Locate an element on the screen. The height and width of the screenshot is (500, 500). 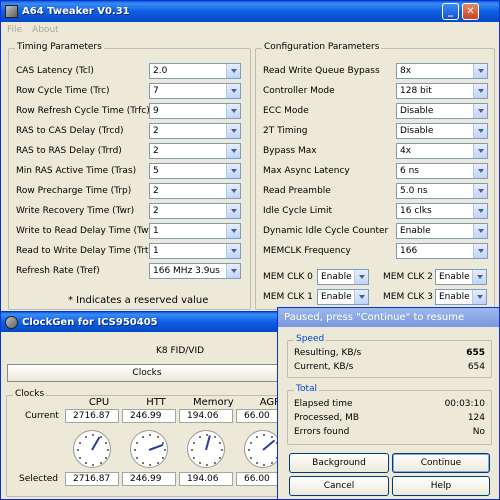
menu-file: File is located at coordinates (14, 30).